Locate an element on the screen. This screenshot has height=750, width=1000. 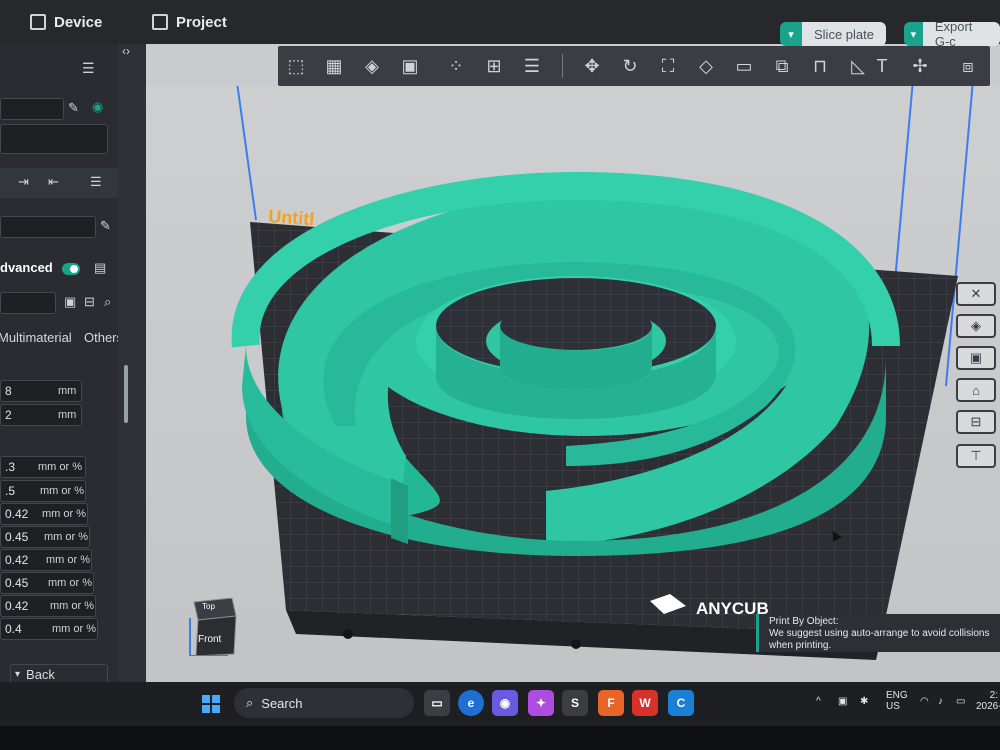
main-toolbar: ⬚ ▦ ◈ ▣ ⁘ ⊞ ☰ ✥ ↻ ⛶ ◇ ▭ ⧉ ⊓ ◺ T ✢ ⧈ is located at coordinates (634, 66).